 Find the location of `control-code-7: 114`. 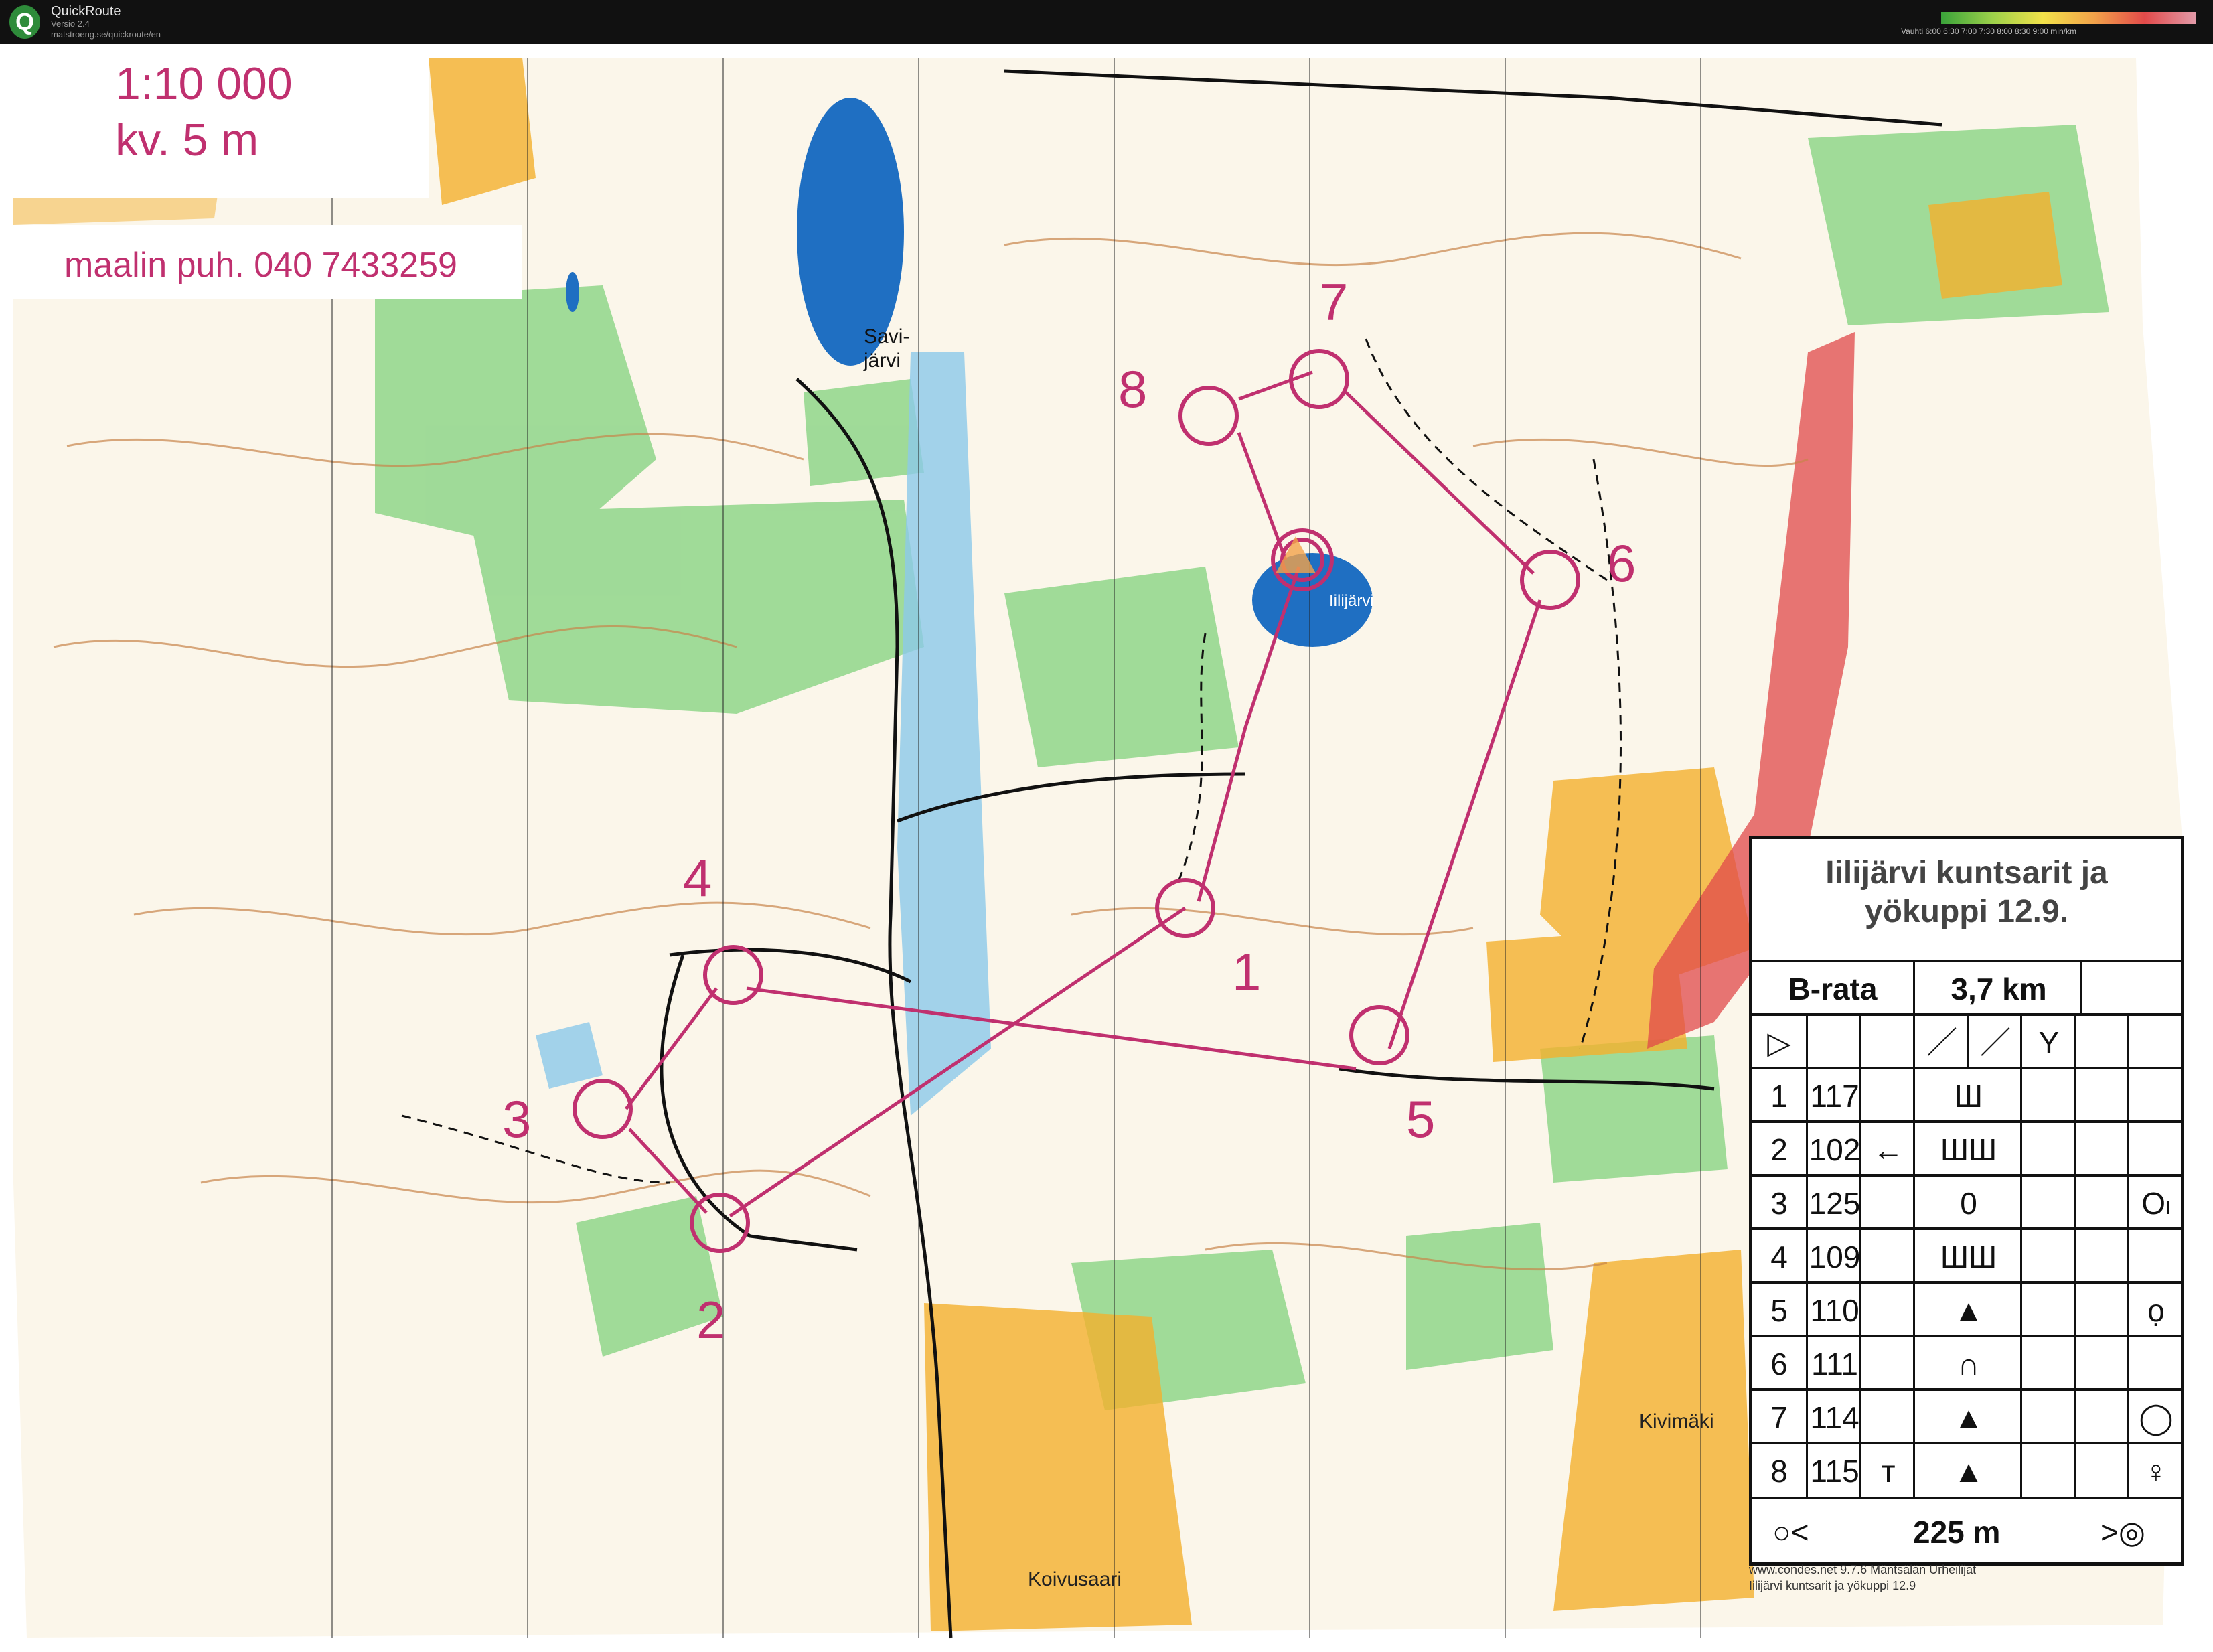

control-code-7: 114 is located at coordinates (1833, 1417).